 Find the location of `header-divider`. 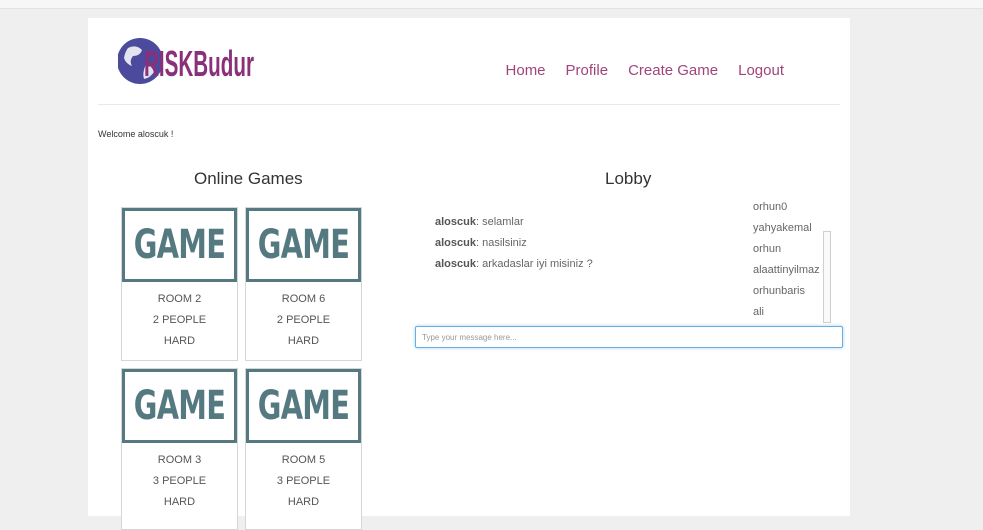

header-divider is located at coordinates (469, 104).